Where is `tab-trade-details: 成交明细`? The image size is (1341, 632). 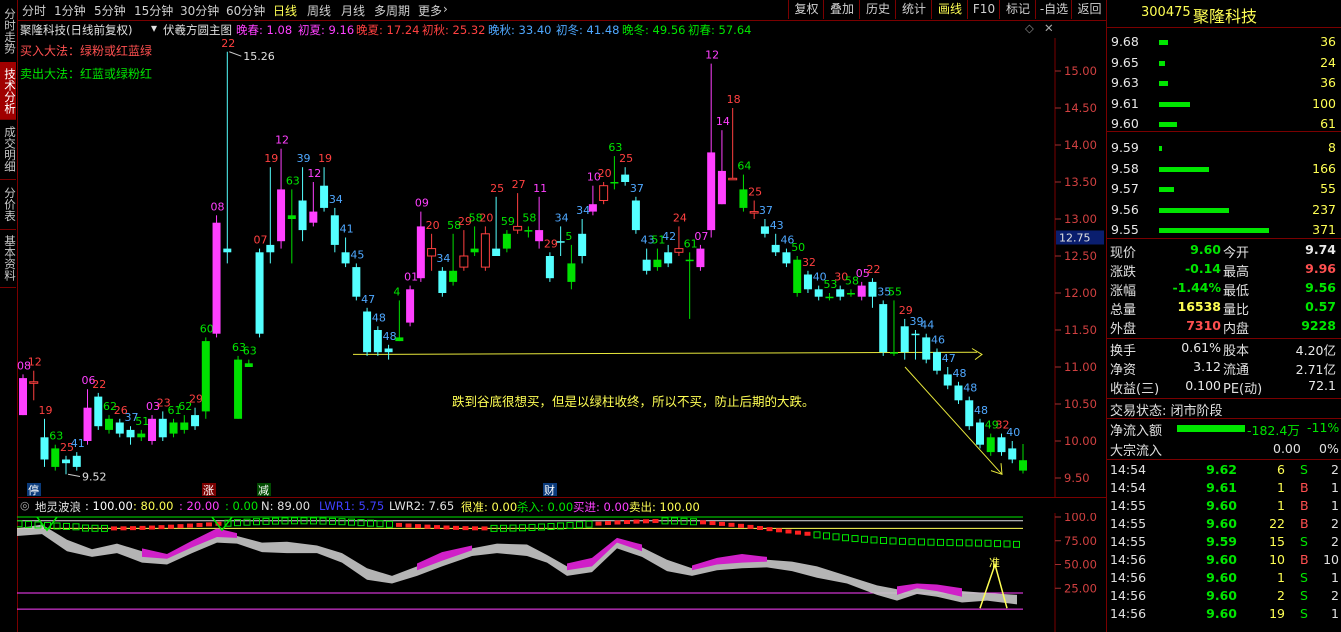 tab-trade-details: 成交明细 is located at coordinates (8, 149).